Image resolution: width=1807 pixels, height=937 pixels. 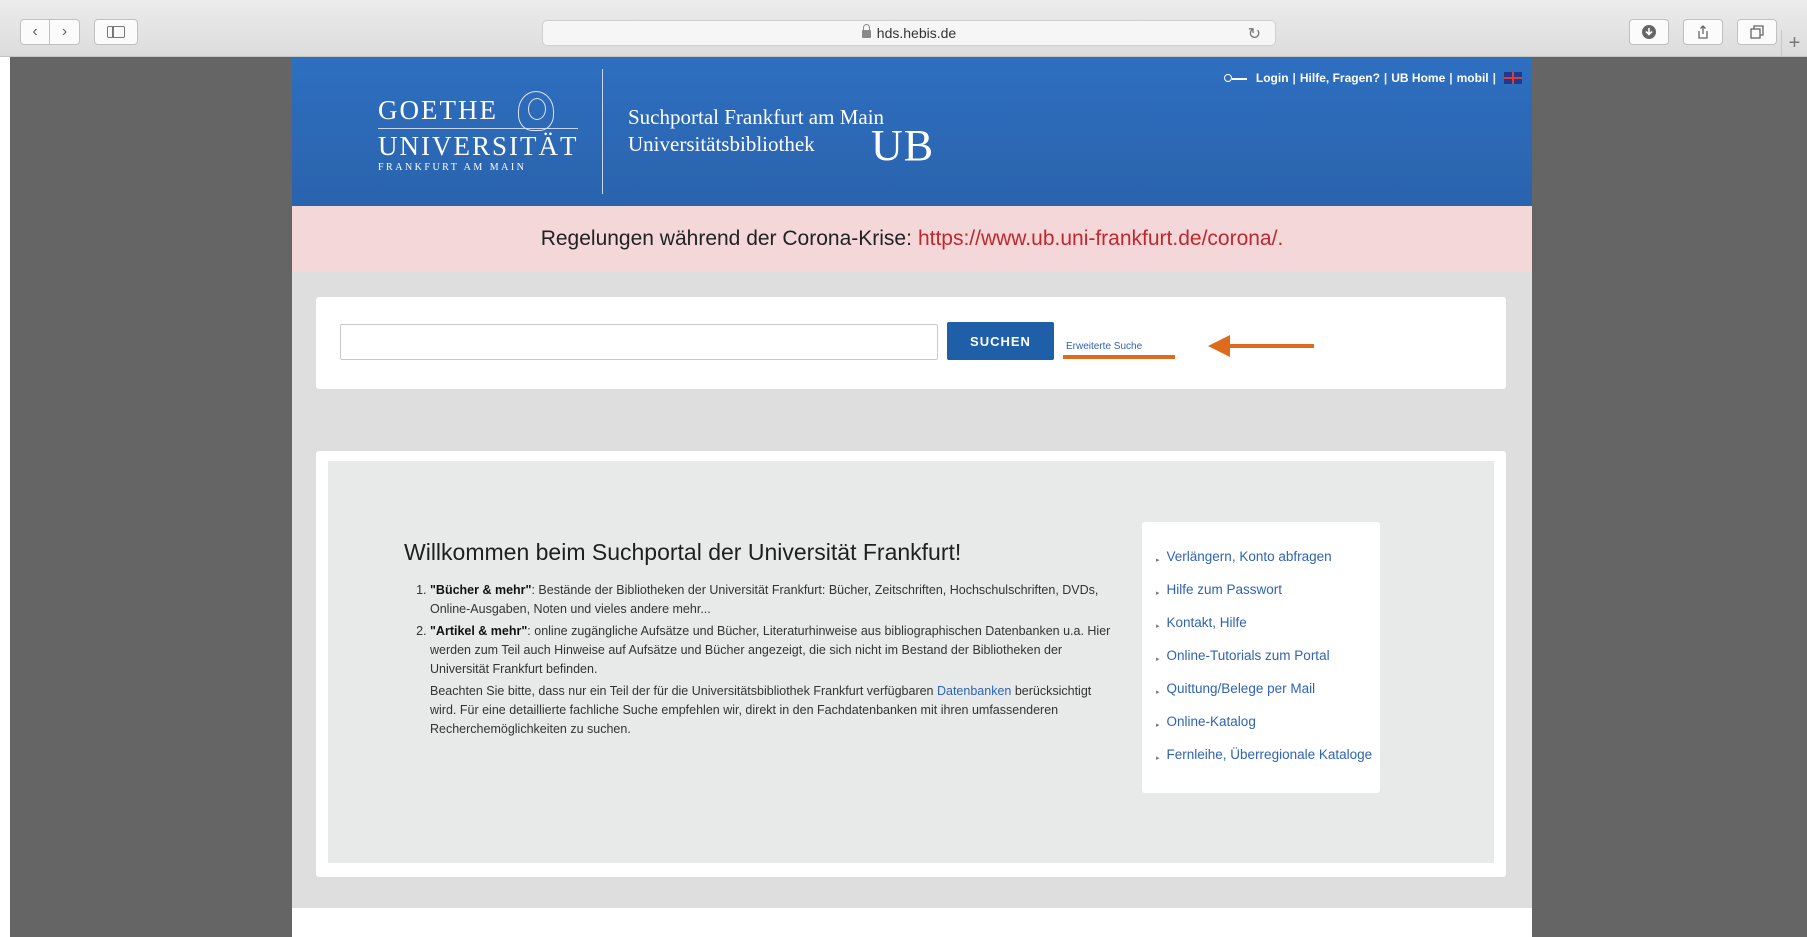 I want to click on annotation-underline, so click(x=1119, y=357).